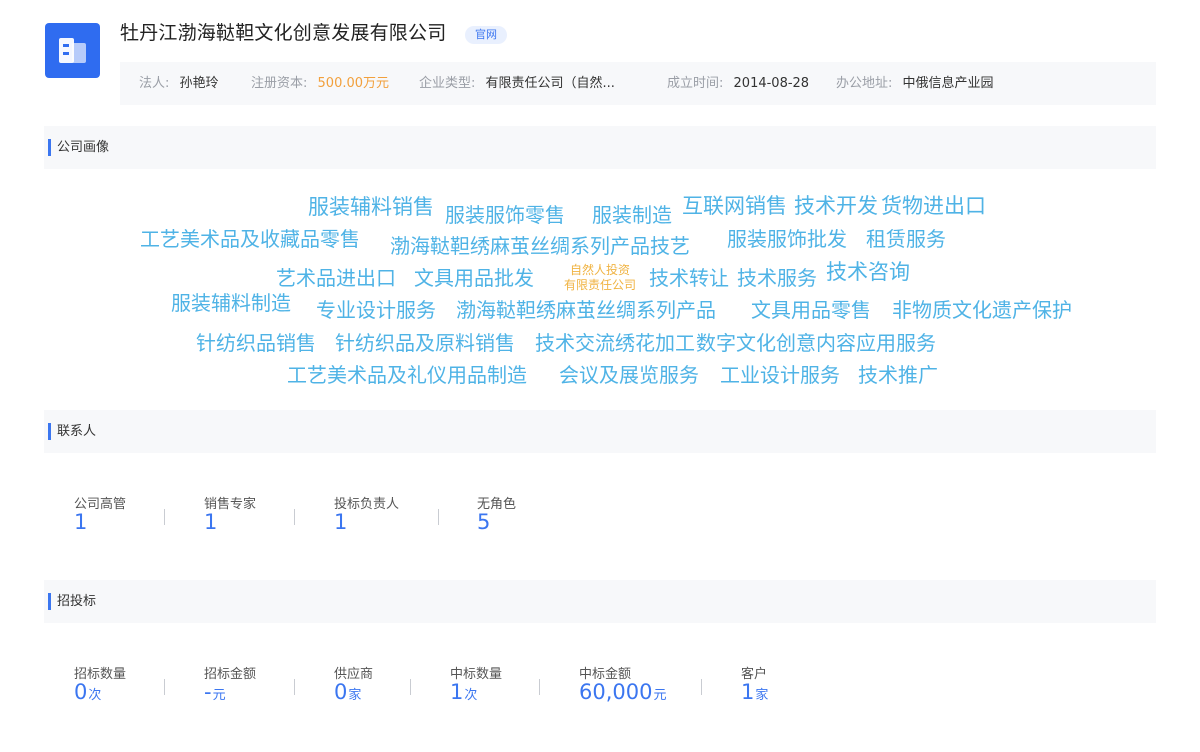  I want to click on cloud-word: 服装服饰零售, so click(505, 213).